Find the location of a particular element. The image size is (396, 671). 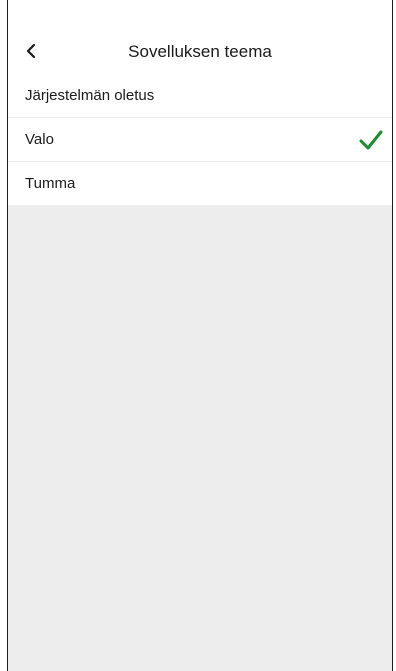

checkmark-icon is located at coordinates (371, 140).